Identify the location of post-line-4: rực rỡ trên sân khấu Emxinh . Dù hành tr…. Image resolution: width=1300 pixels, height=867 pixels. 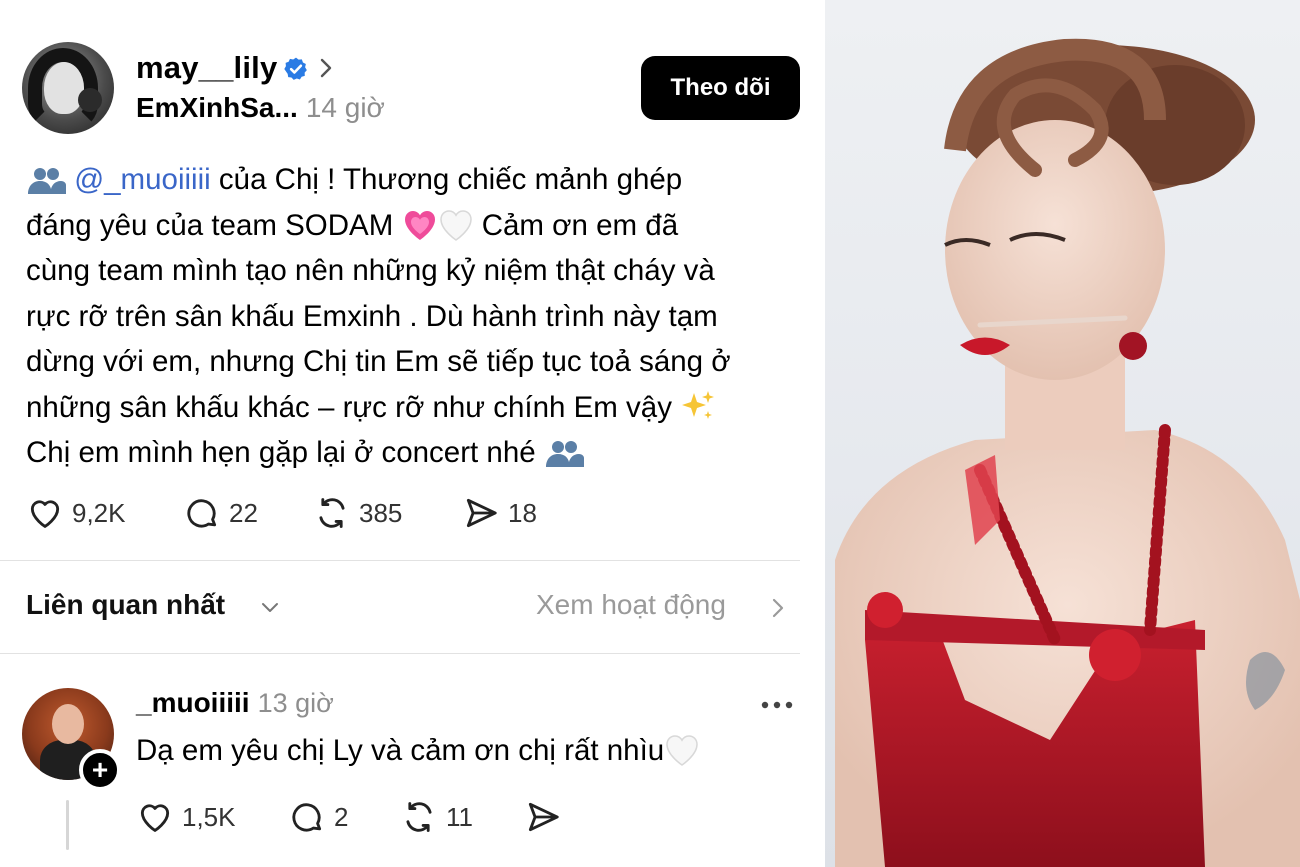
(372, 316).